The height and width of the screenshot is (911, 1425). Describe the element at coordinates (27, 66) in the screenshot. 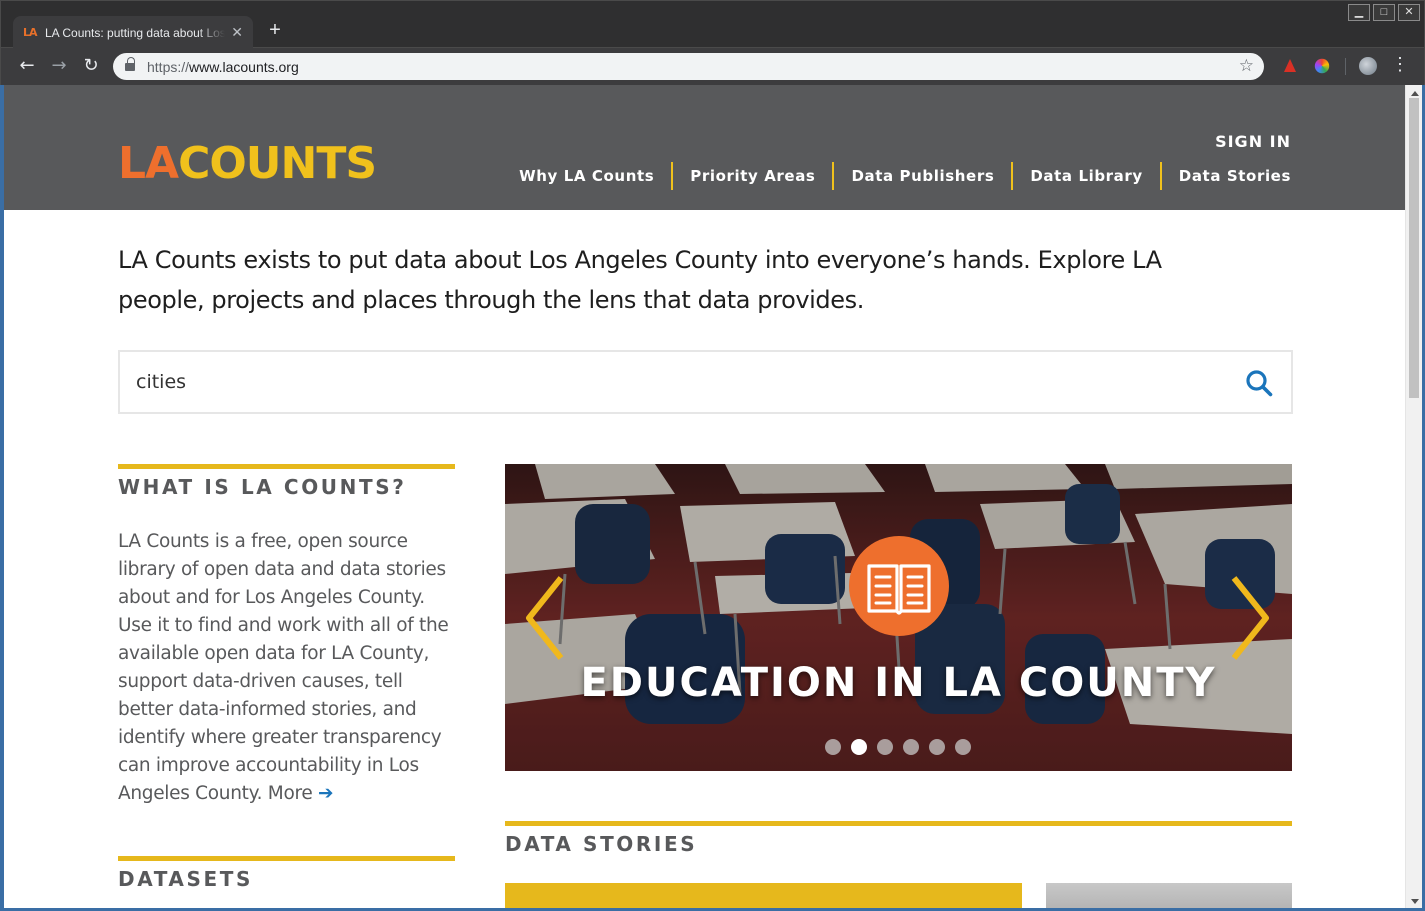

I see `back-button: ←` at that location.